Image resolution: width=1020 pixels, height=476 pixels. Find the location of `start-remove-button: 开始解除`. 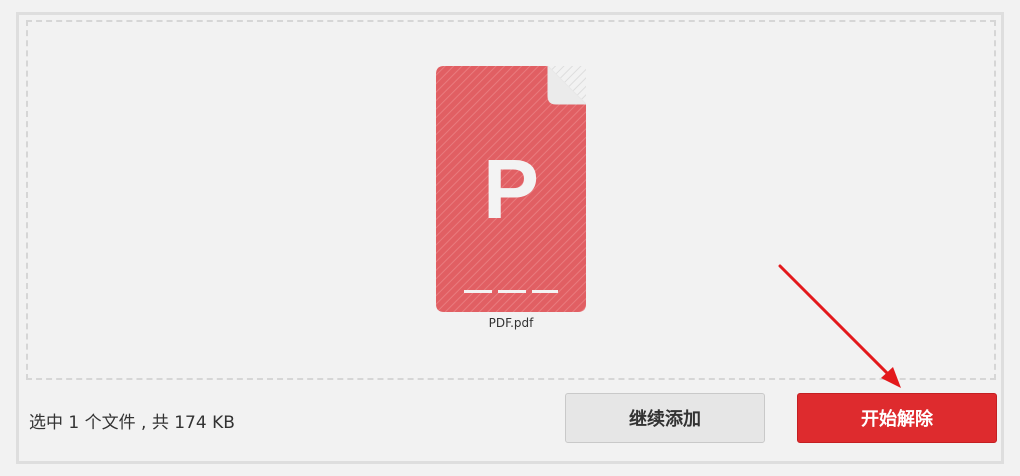

start-remove-button: 开始解除 is located at coordinates (897, 418).